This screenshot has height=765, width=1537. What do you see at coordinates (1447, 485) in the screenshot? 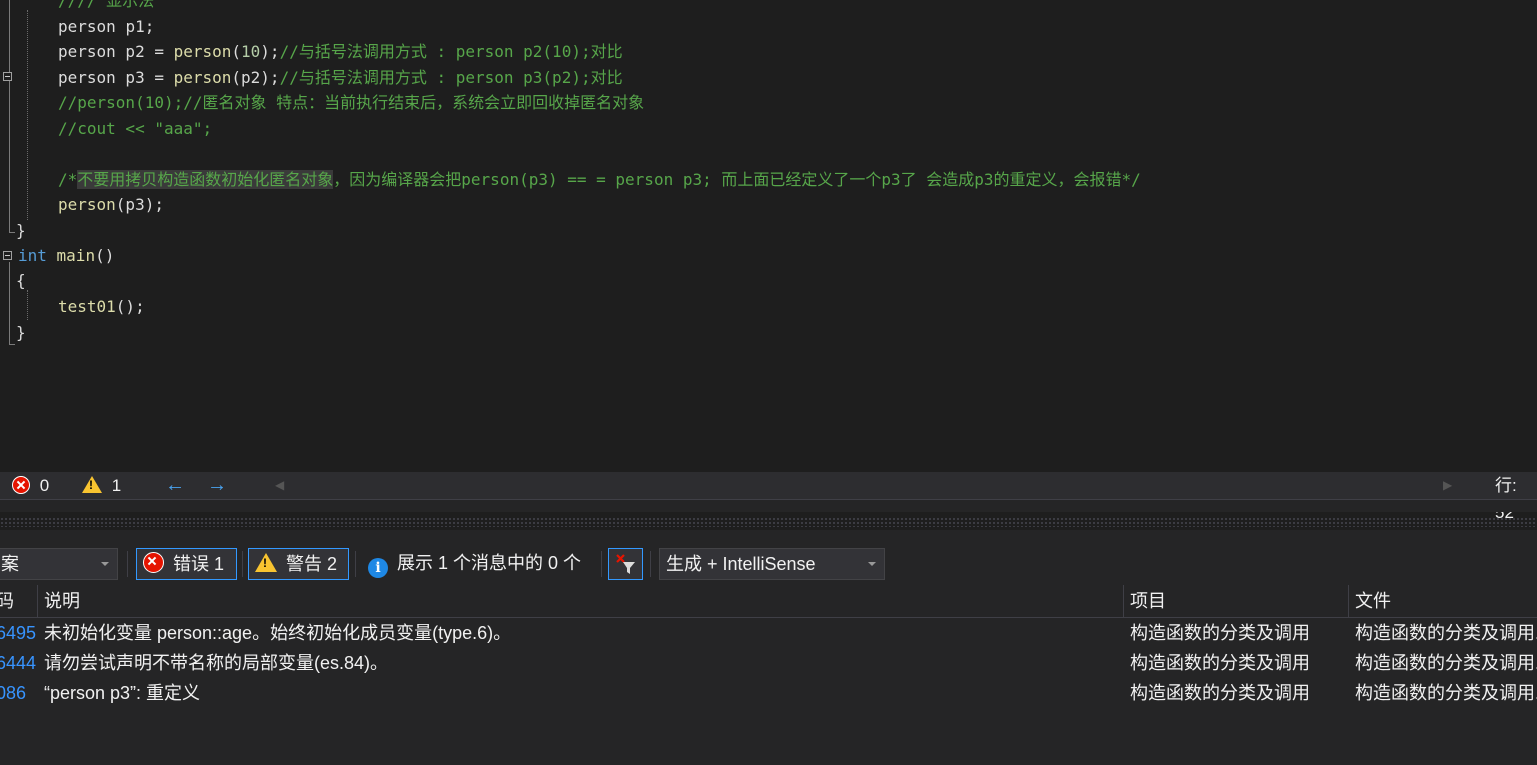
I see `scroll-right-icon: ▶` at bounding box center [1447, 485].